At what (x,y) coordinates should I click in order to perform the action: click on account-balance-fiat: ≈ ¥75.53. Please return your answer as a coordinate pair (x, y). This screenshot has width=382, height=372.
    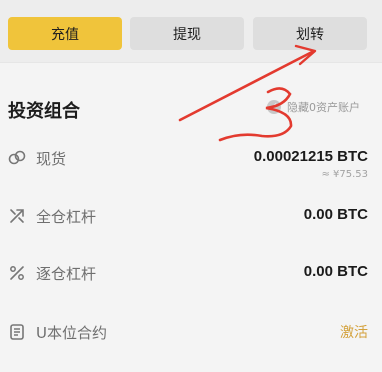
    Looking at the image, I should click on (344, 174).